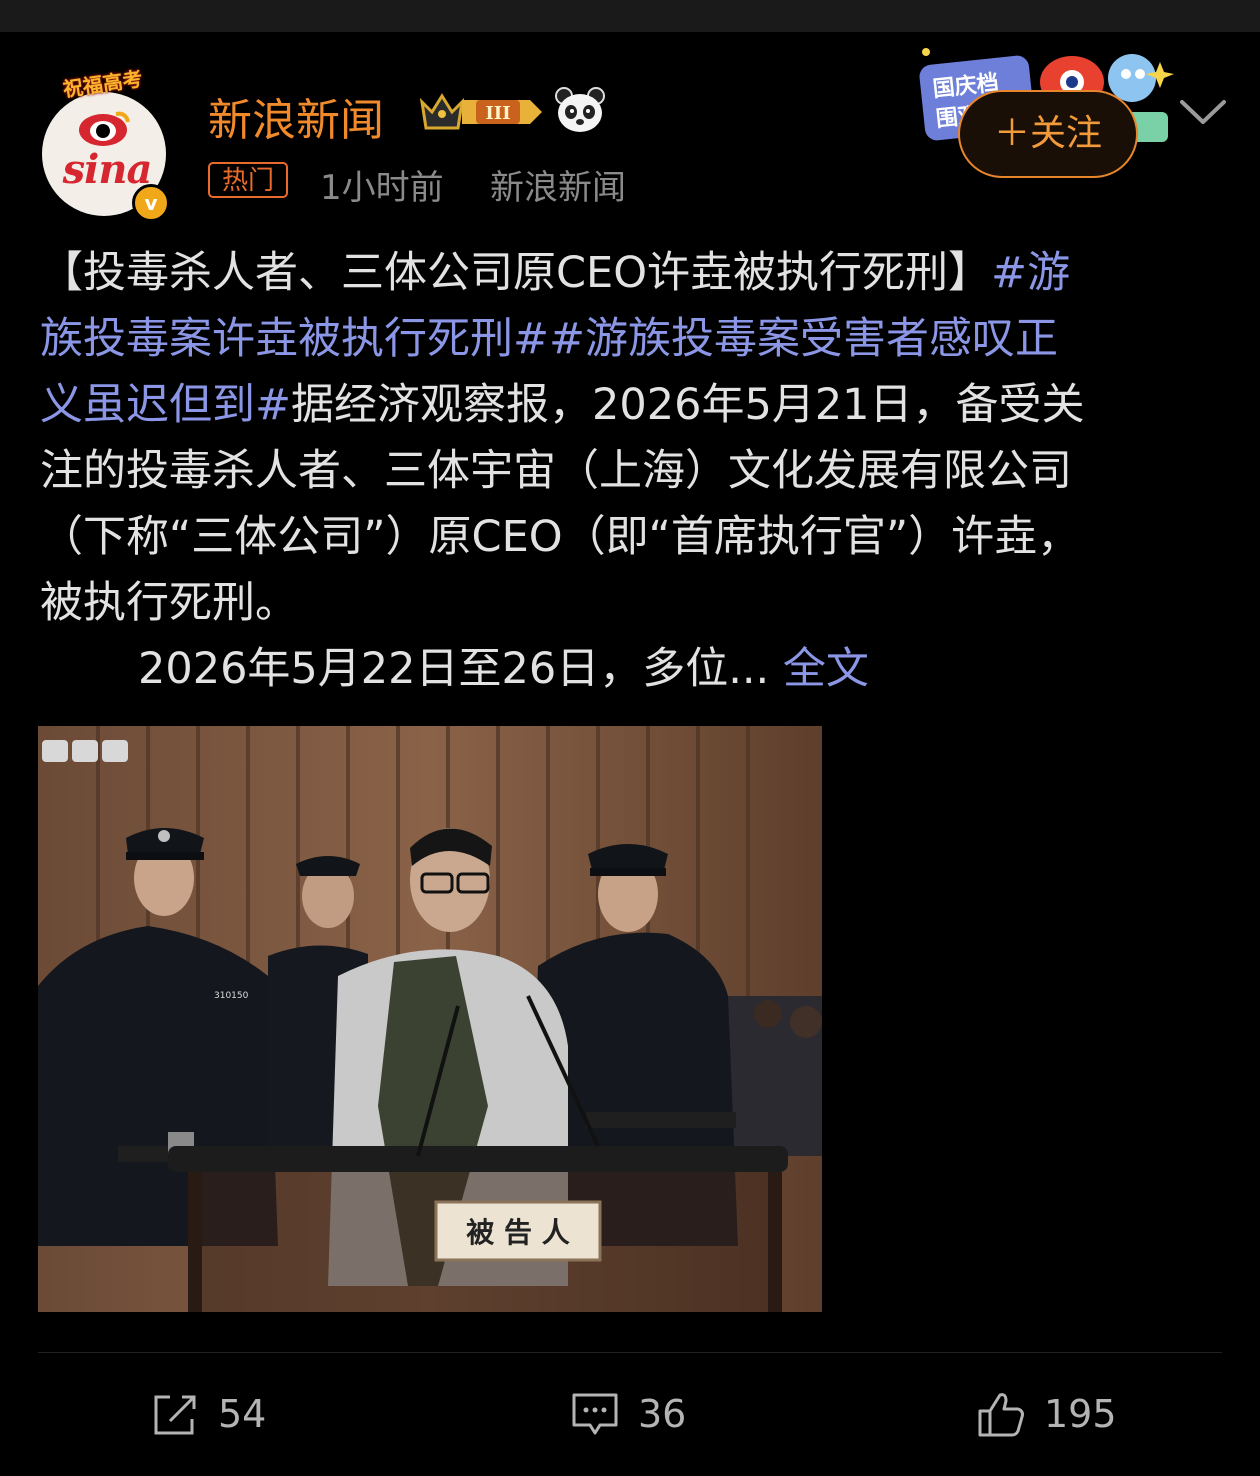  I want to click on post-text: （下称“三体公司”）原CEO（即“首席执行官”）许垚，, so click(560, 537).